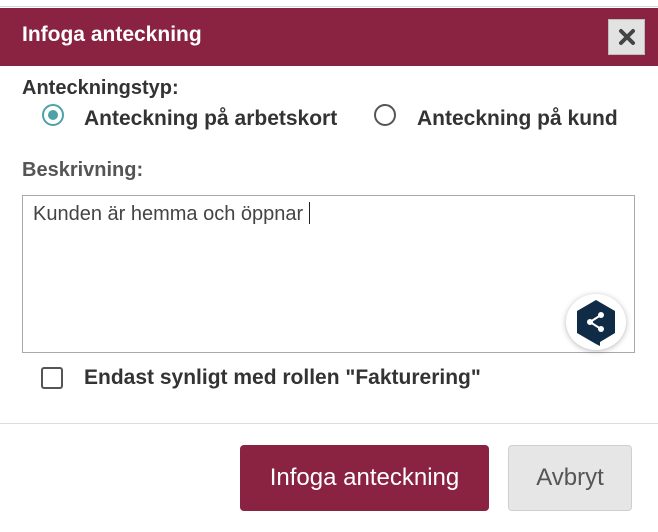 The width and height of the screenshot is (658, 532). Describe the element at coordinates (52, 378) in the screenshot. I see `billing-only-checkbox` at that location.